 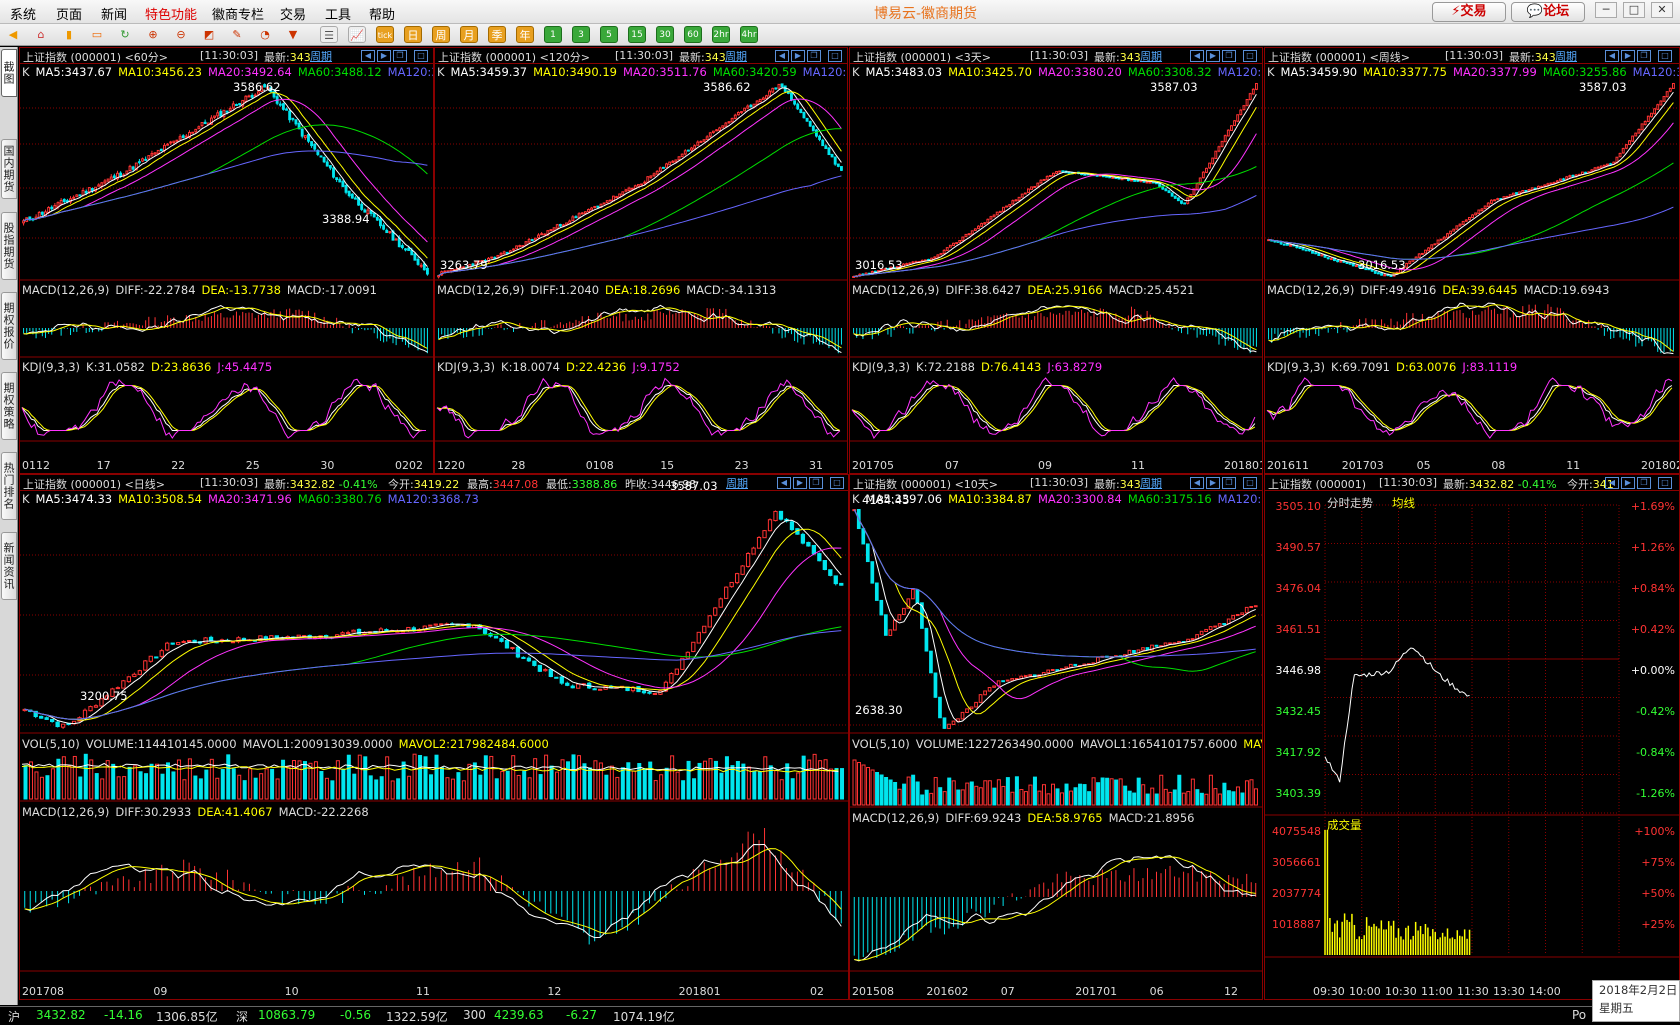 What do you see at coordinates (357, 34) in the screenshot?
I see `kline-icon: 📈` at bounding box center [357, 34].